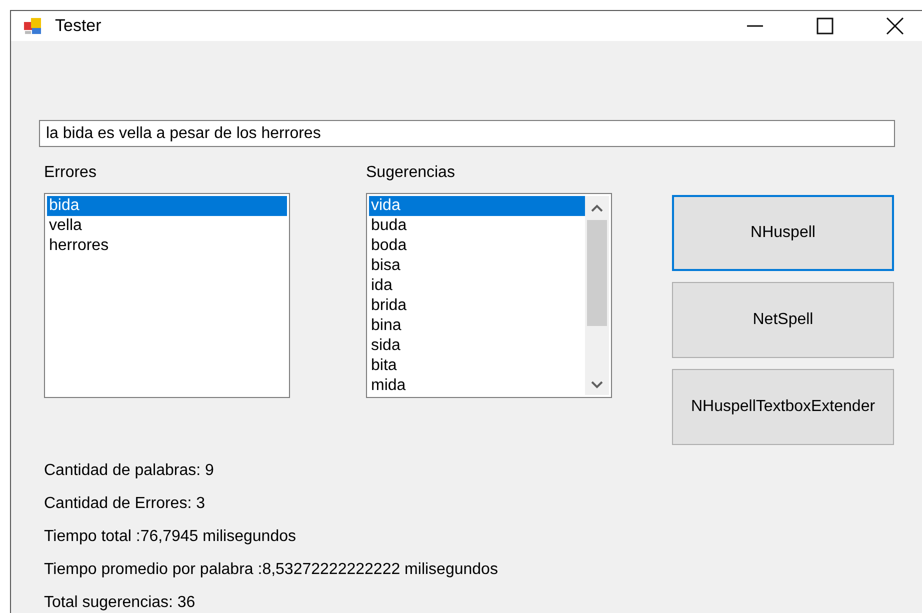 This screenshot has height=613, width=922. Describe the element at coordinates (125, 504) in the screenshot. I see `stat-text: Cantidad de Errores: 3` at that location.